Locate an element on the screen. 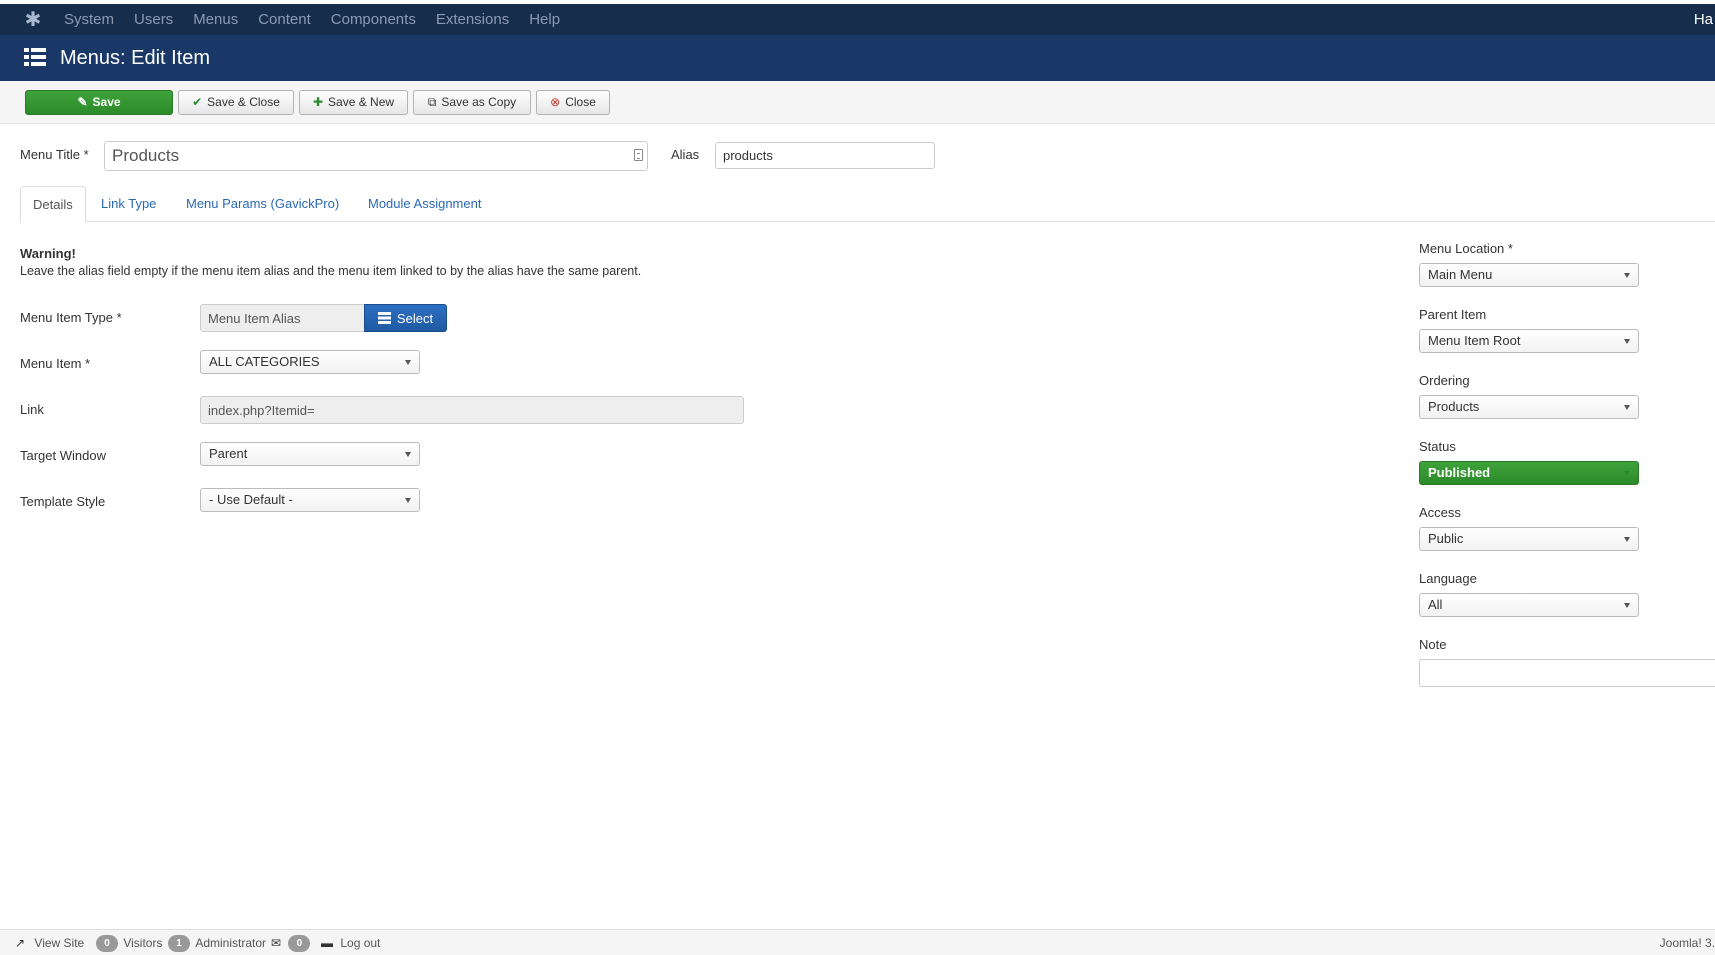 The height and width of the screenshot is (955, 1715). nav-menus: Menus is located at coordinates (215, 19).